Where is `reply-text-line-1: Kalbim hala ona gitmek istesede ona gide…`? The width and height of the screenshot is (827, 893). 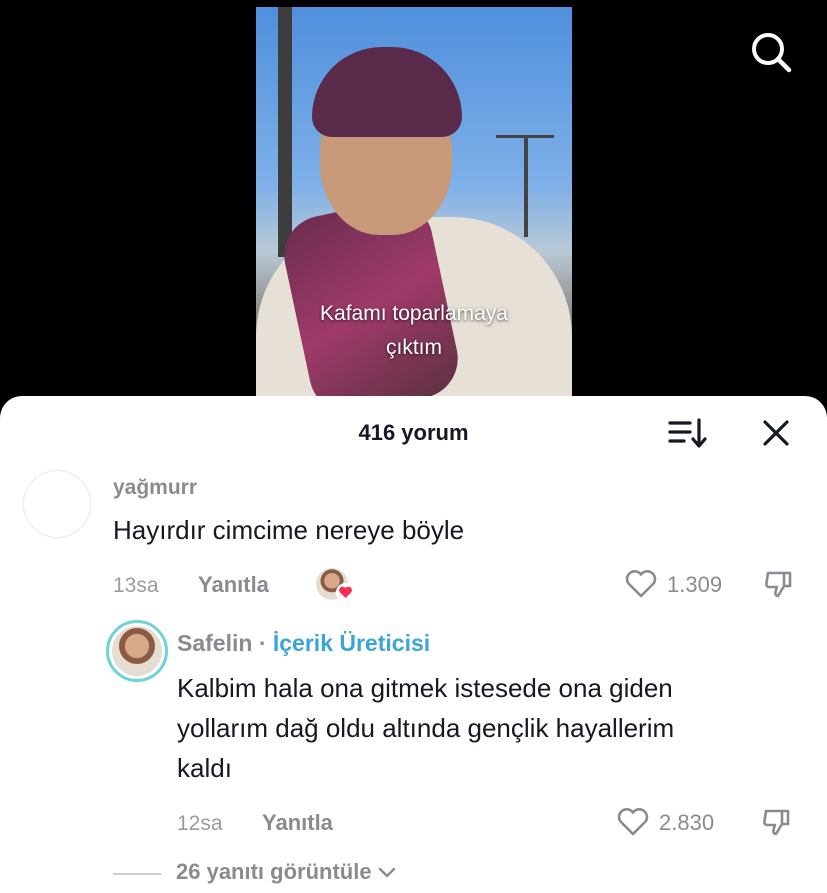
reply-text-line-1: Kalbim hala ona gitmek istesede ona gide… is located at coordinates (425, 688).